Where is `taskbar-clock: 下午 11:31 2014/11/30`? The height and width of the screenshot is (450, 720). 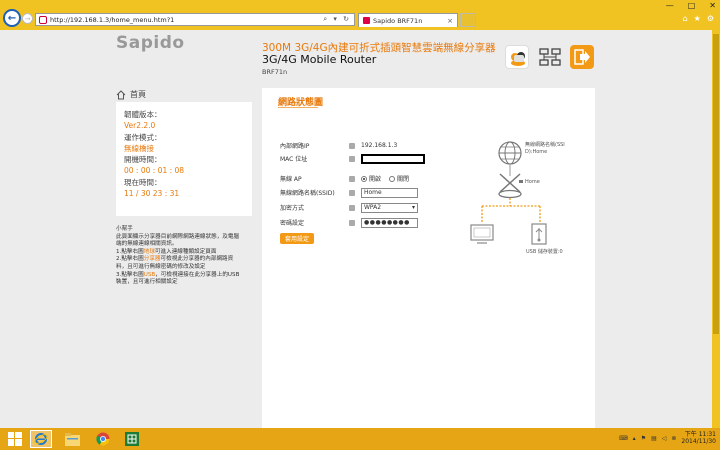 taskbar-clock: 下午 11:31 2014/11/30 is located at coordinates (698, 438).